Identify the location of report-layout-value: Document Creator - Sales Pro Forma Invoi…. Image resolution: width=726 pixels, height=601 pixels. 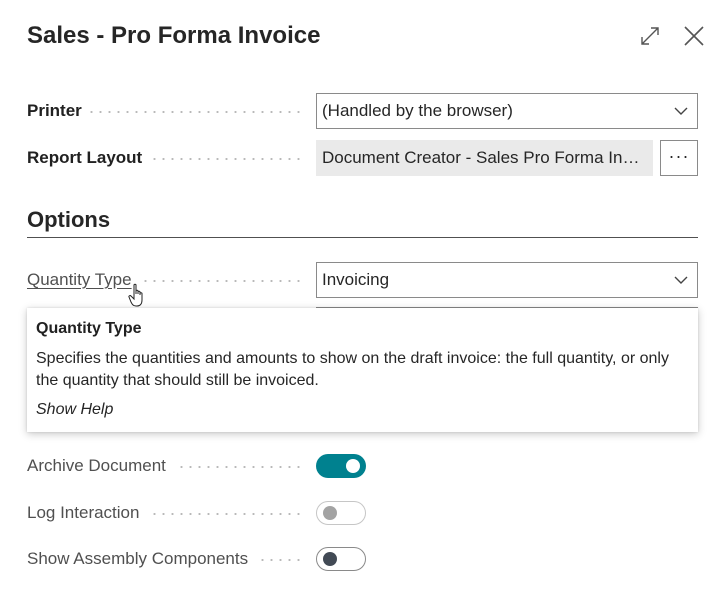
(484, 158).